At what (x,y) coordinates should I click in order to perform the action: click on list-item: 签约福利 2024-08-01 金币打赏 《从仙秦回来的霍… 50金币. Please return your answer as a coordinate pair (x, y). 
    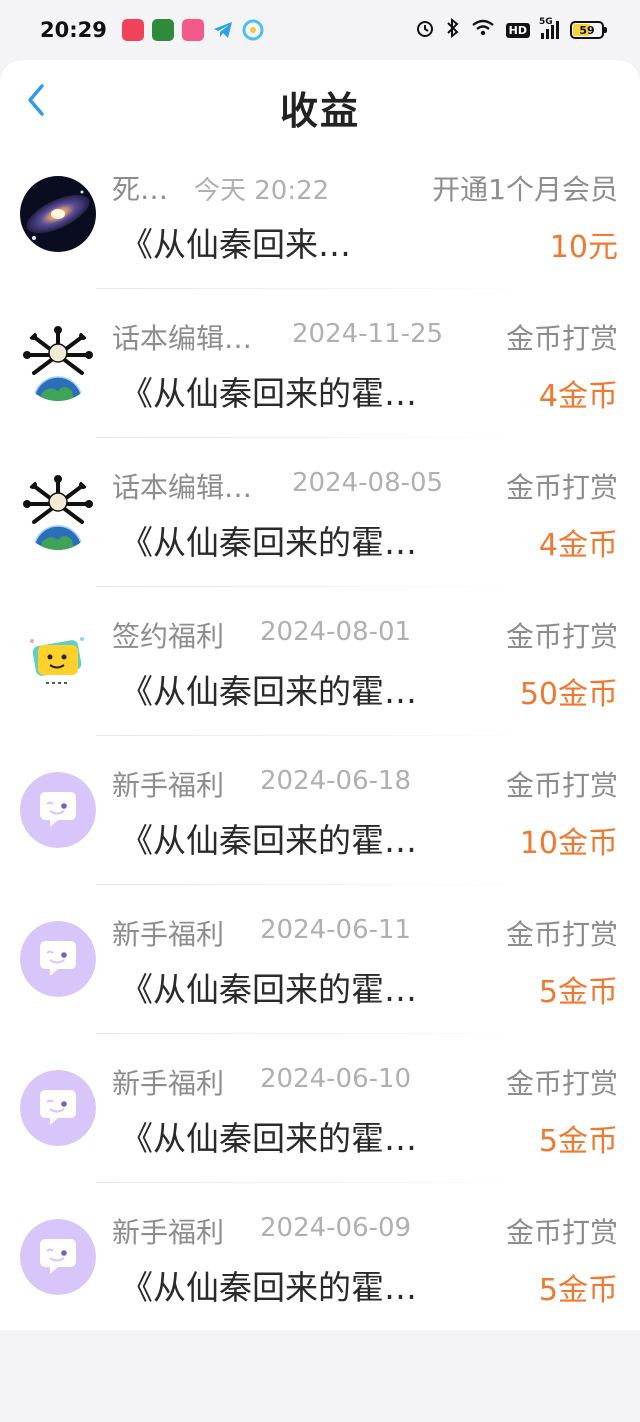
    Looking at the image, I should click on (320, 661).